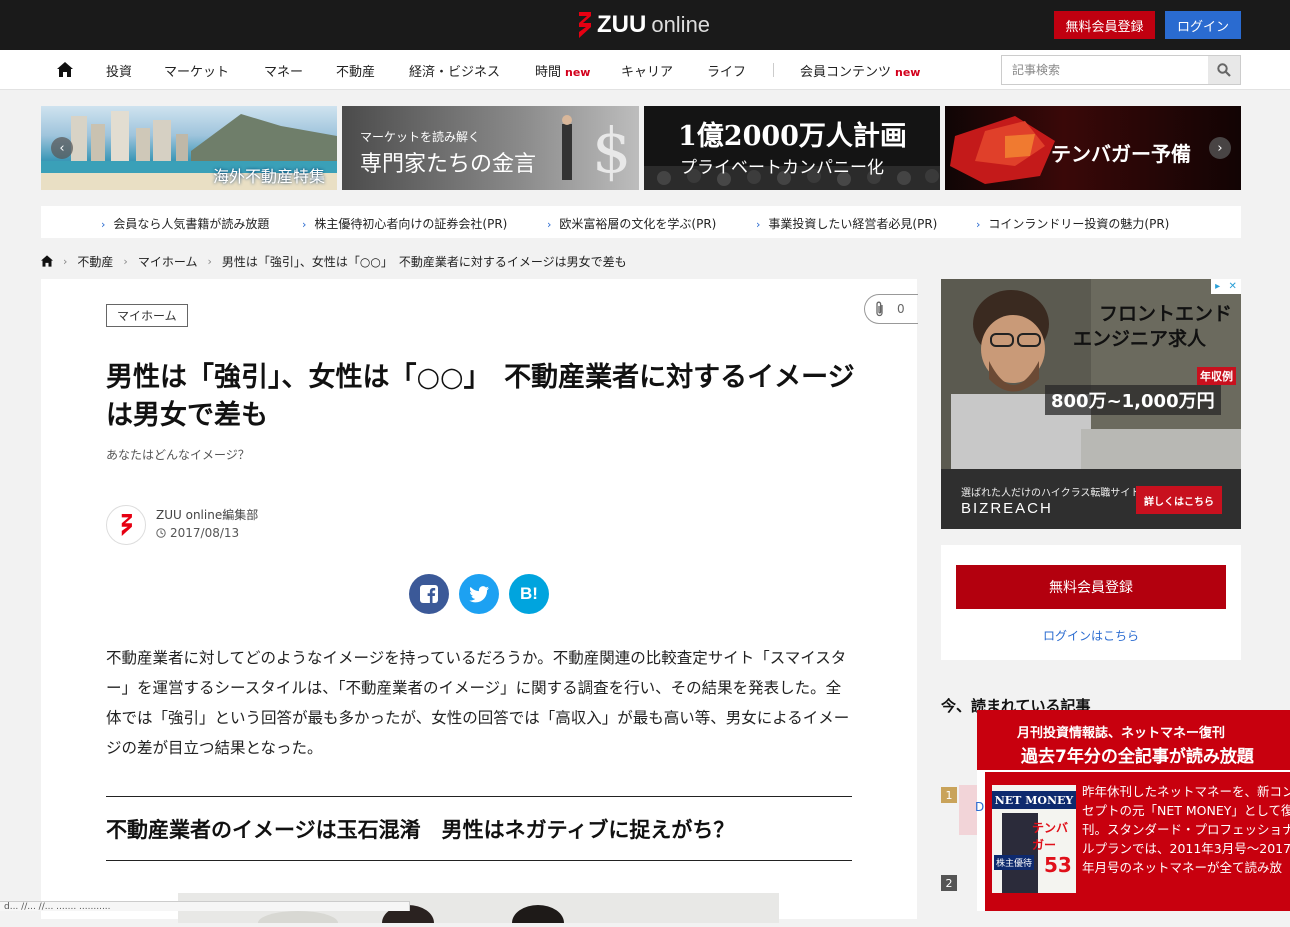  I want to click on nav-item-career: キャリア, so click(647, 70).